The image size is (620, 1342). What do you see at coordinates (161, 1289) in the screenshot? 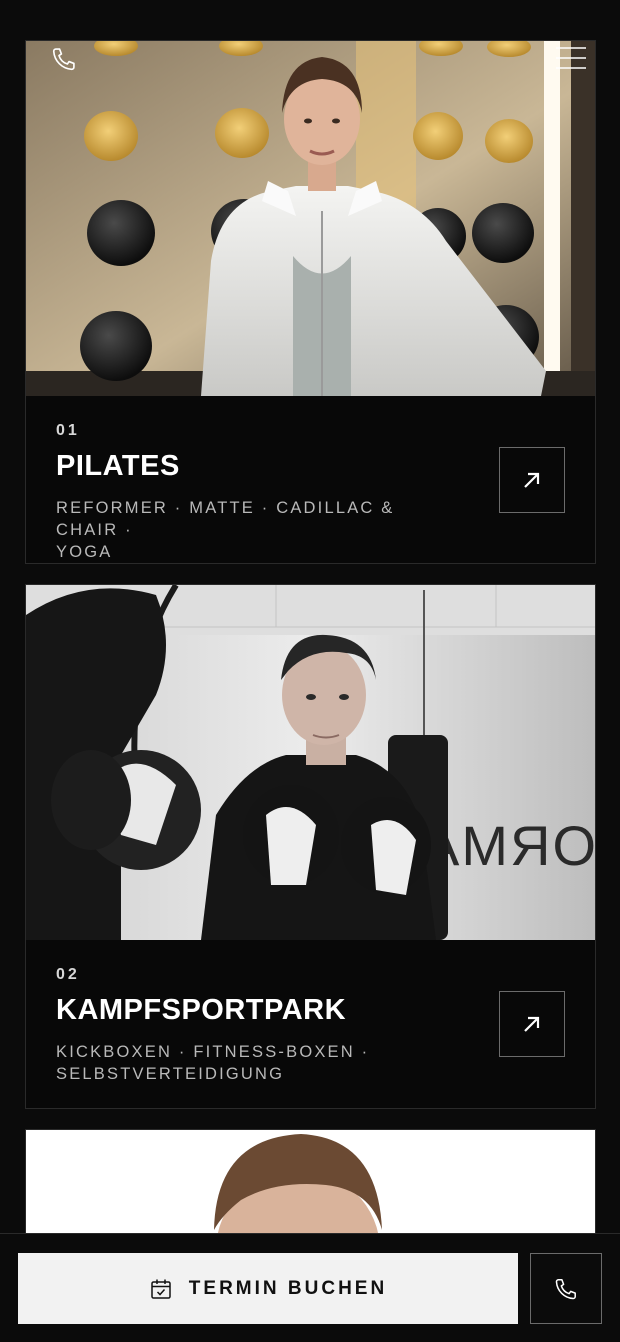
I see `calendar-check-icon` at bounding box center [161, 1289].